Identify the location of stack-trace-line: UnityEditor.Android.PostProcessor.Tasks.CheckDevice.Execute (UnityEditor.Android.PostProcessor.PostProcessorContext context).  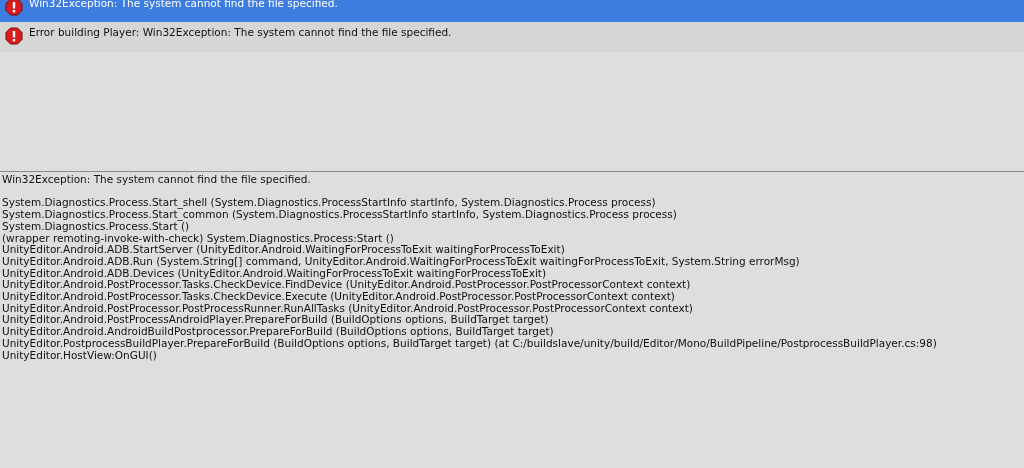
(339, 297).